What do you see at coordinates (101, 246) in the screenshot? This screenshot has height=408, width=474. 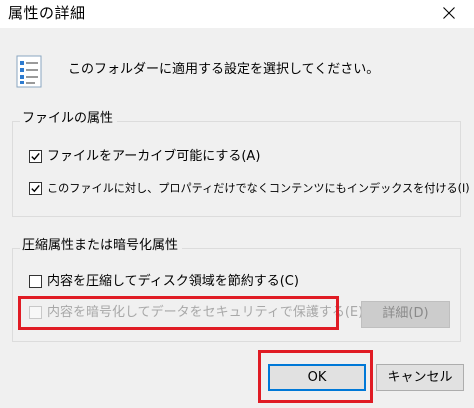 I see `compress-encrypt-group-label: 圧縮属性または暗号化属性` at bounding box center [101, 246].